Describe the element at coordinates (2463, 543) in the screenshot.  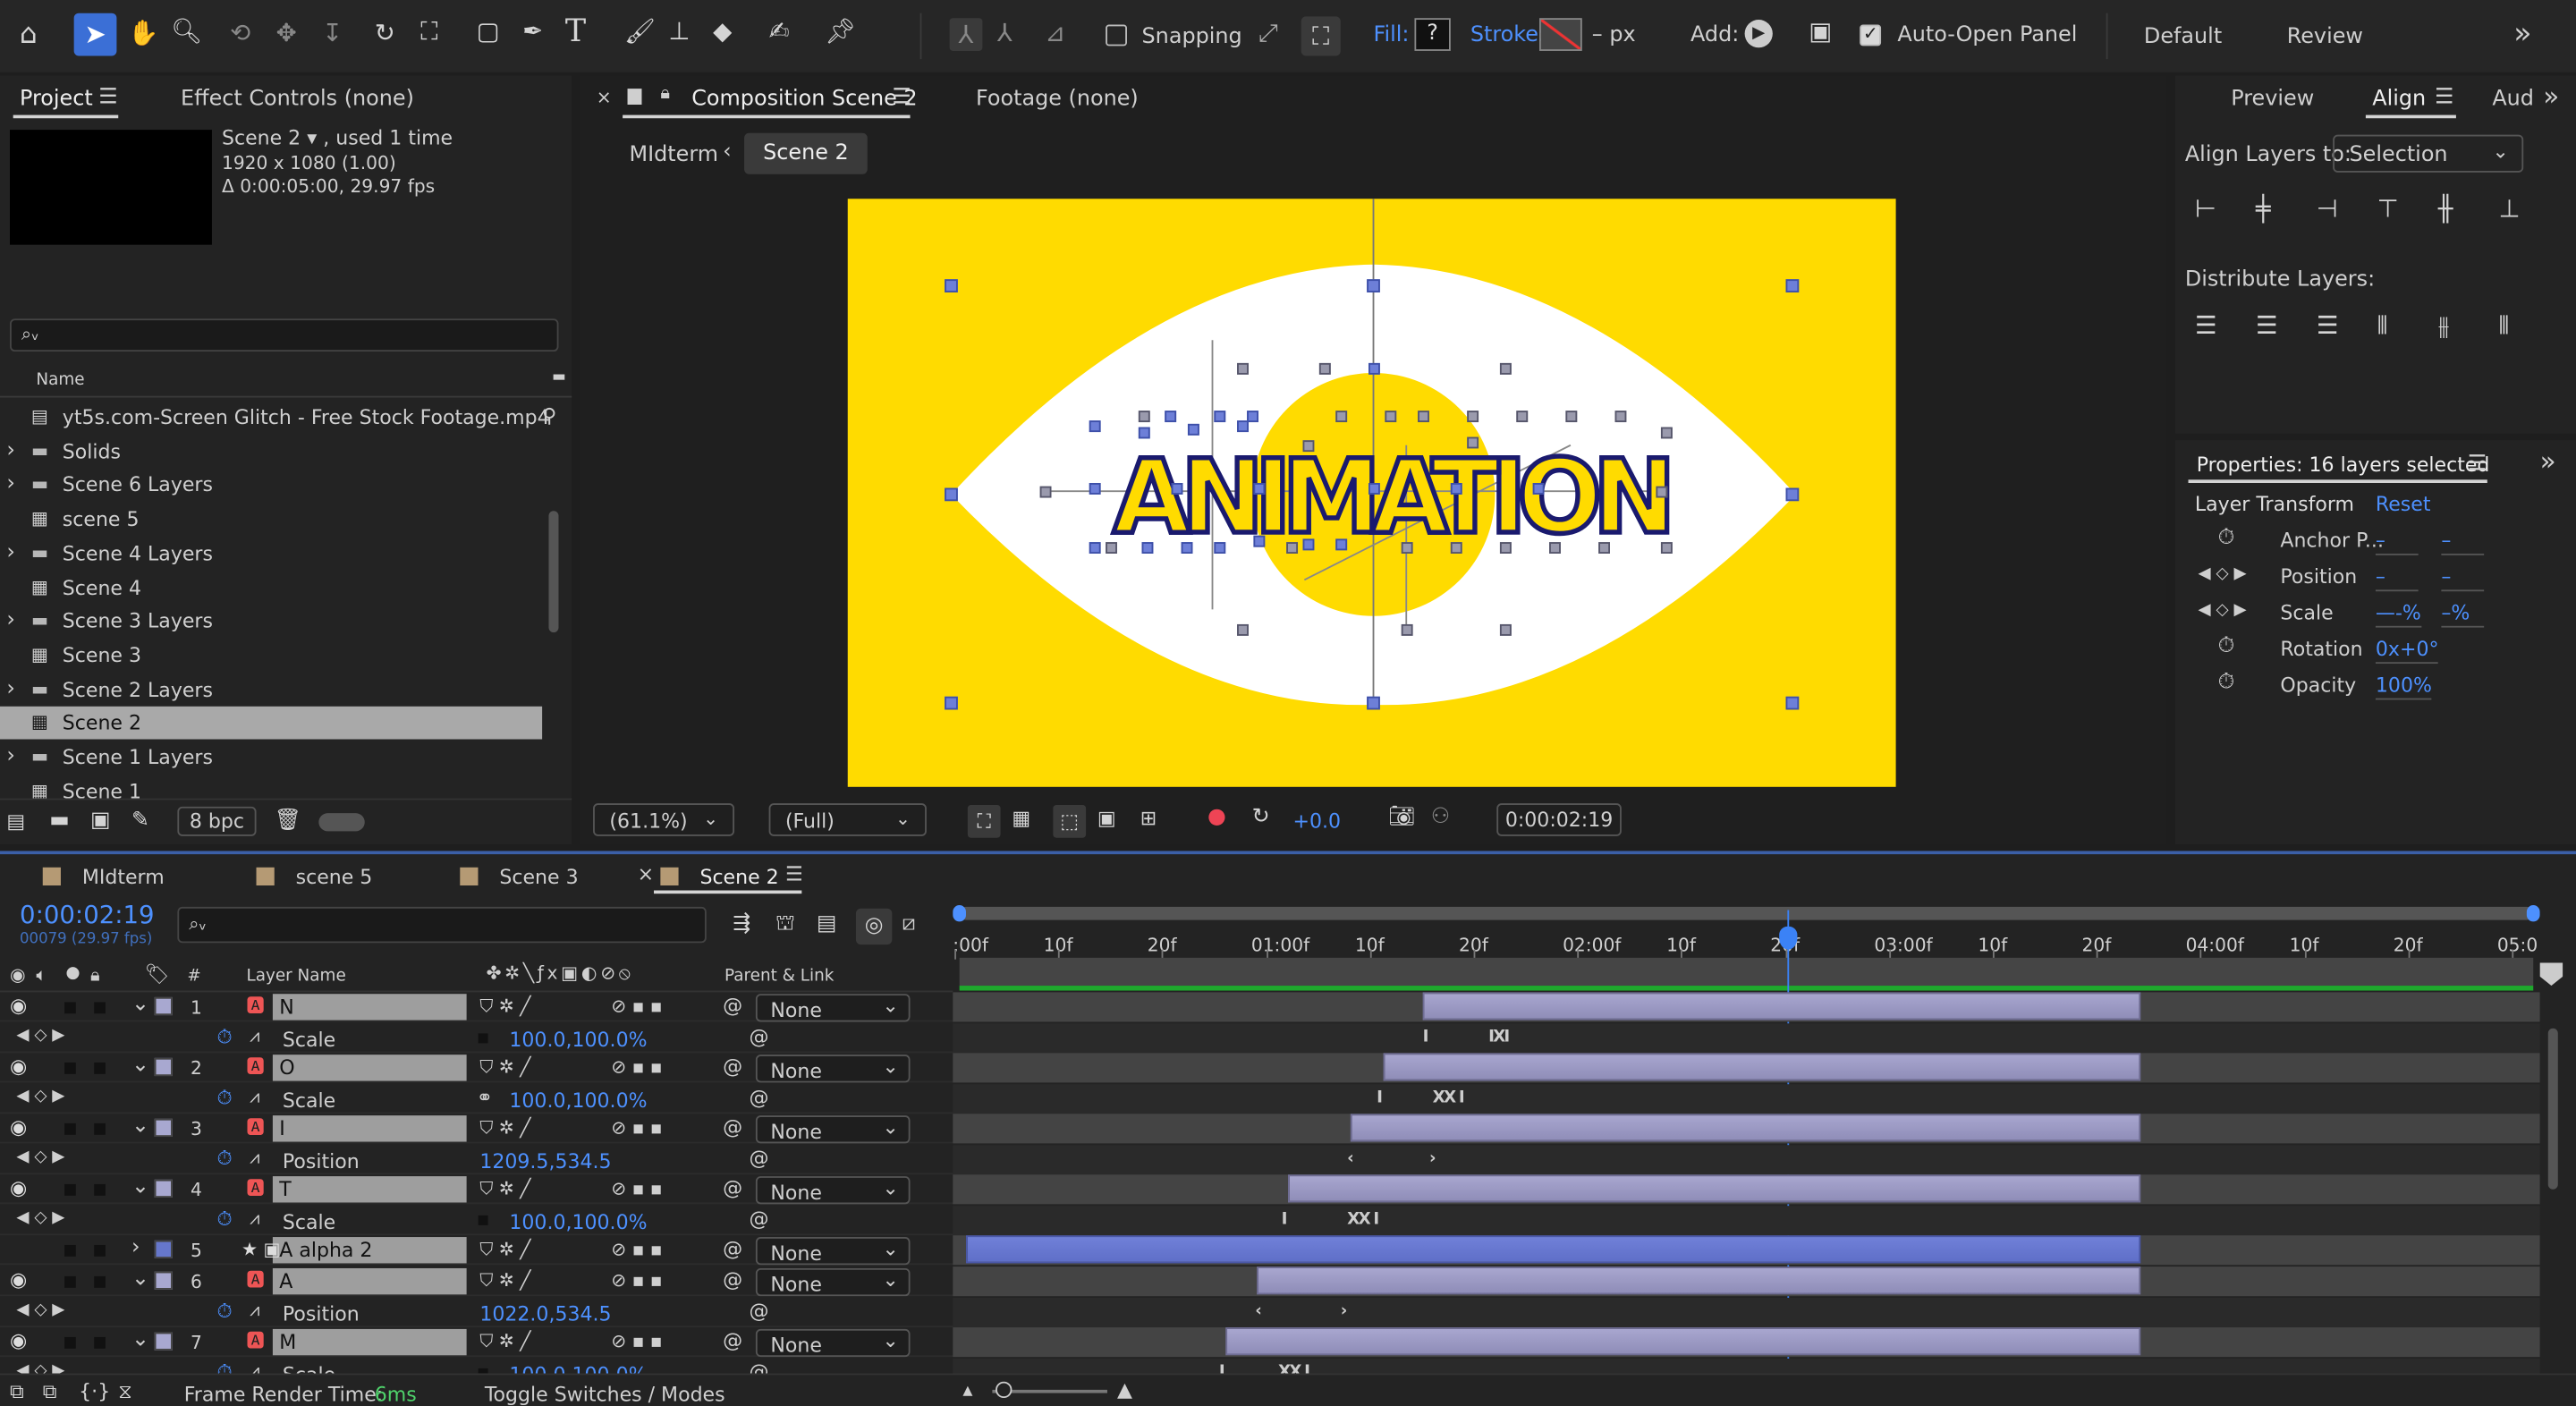
I see `property-value: –` at that location.